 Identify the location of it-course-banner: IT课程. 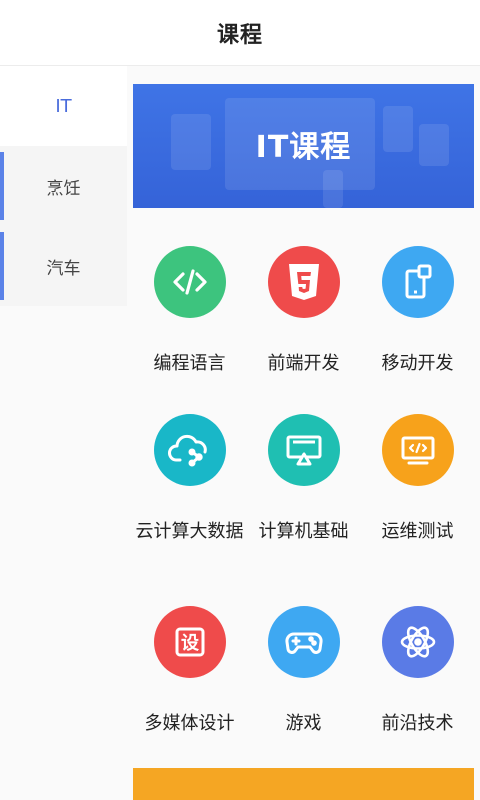
(303, 146).